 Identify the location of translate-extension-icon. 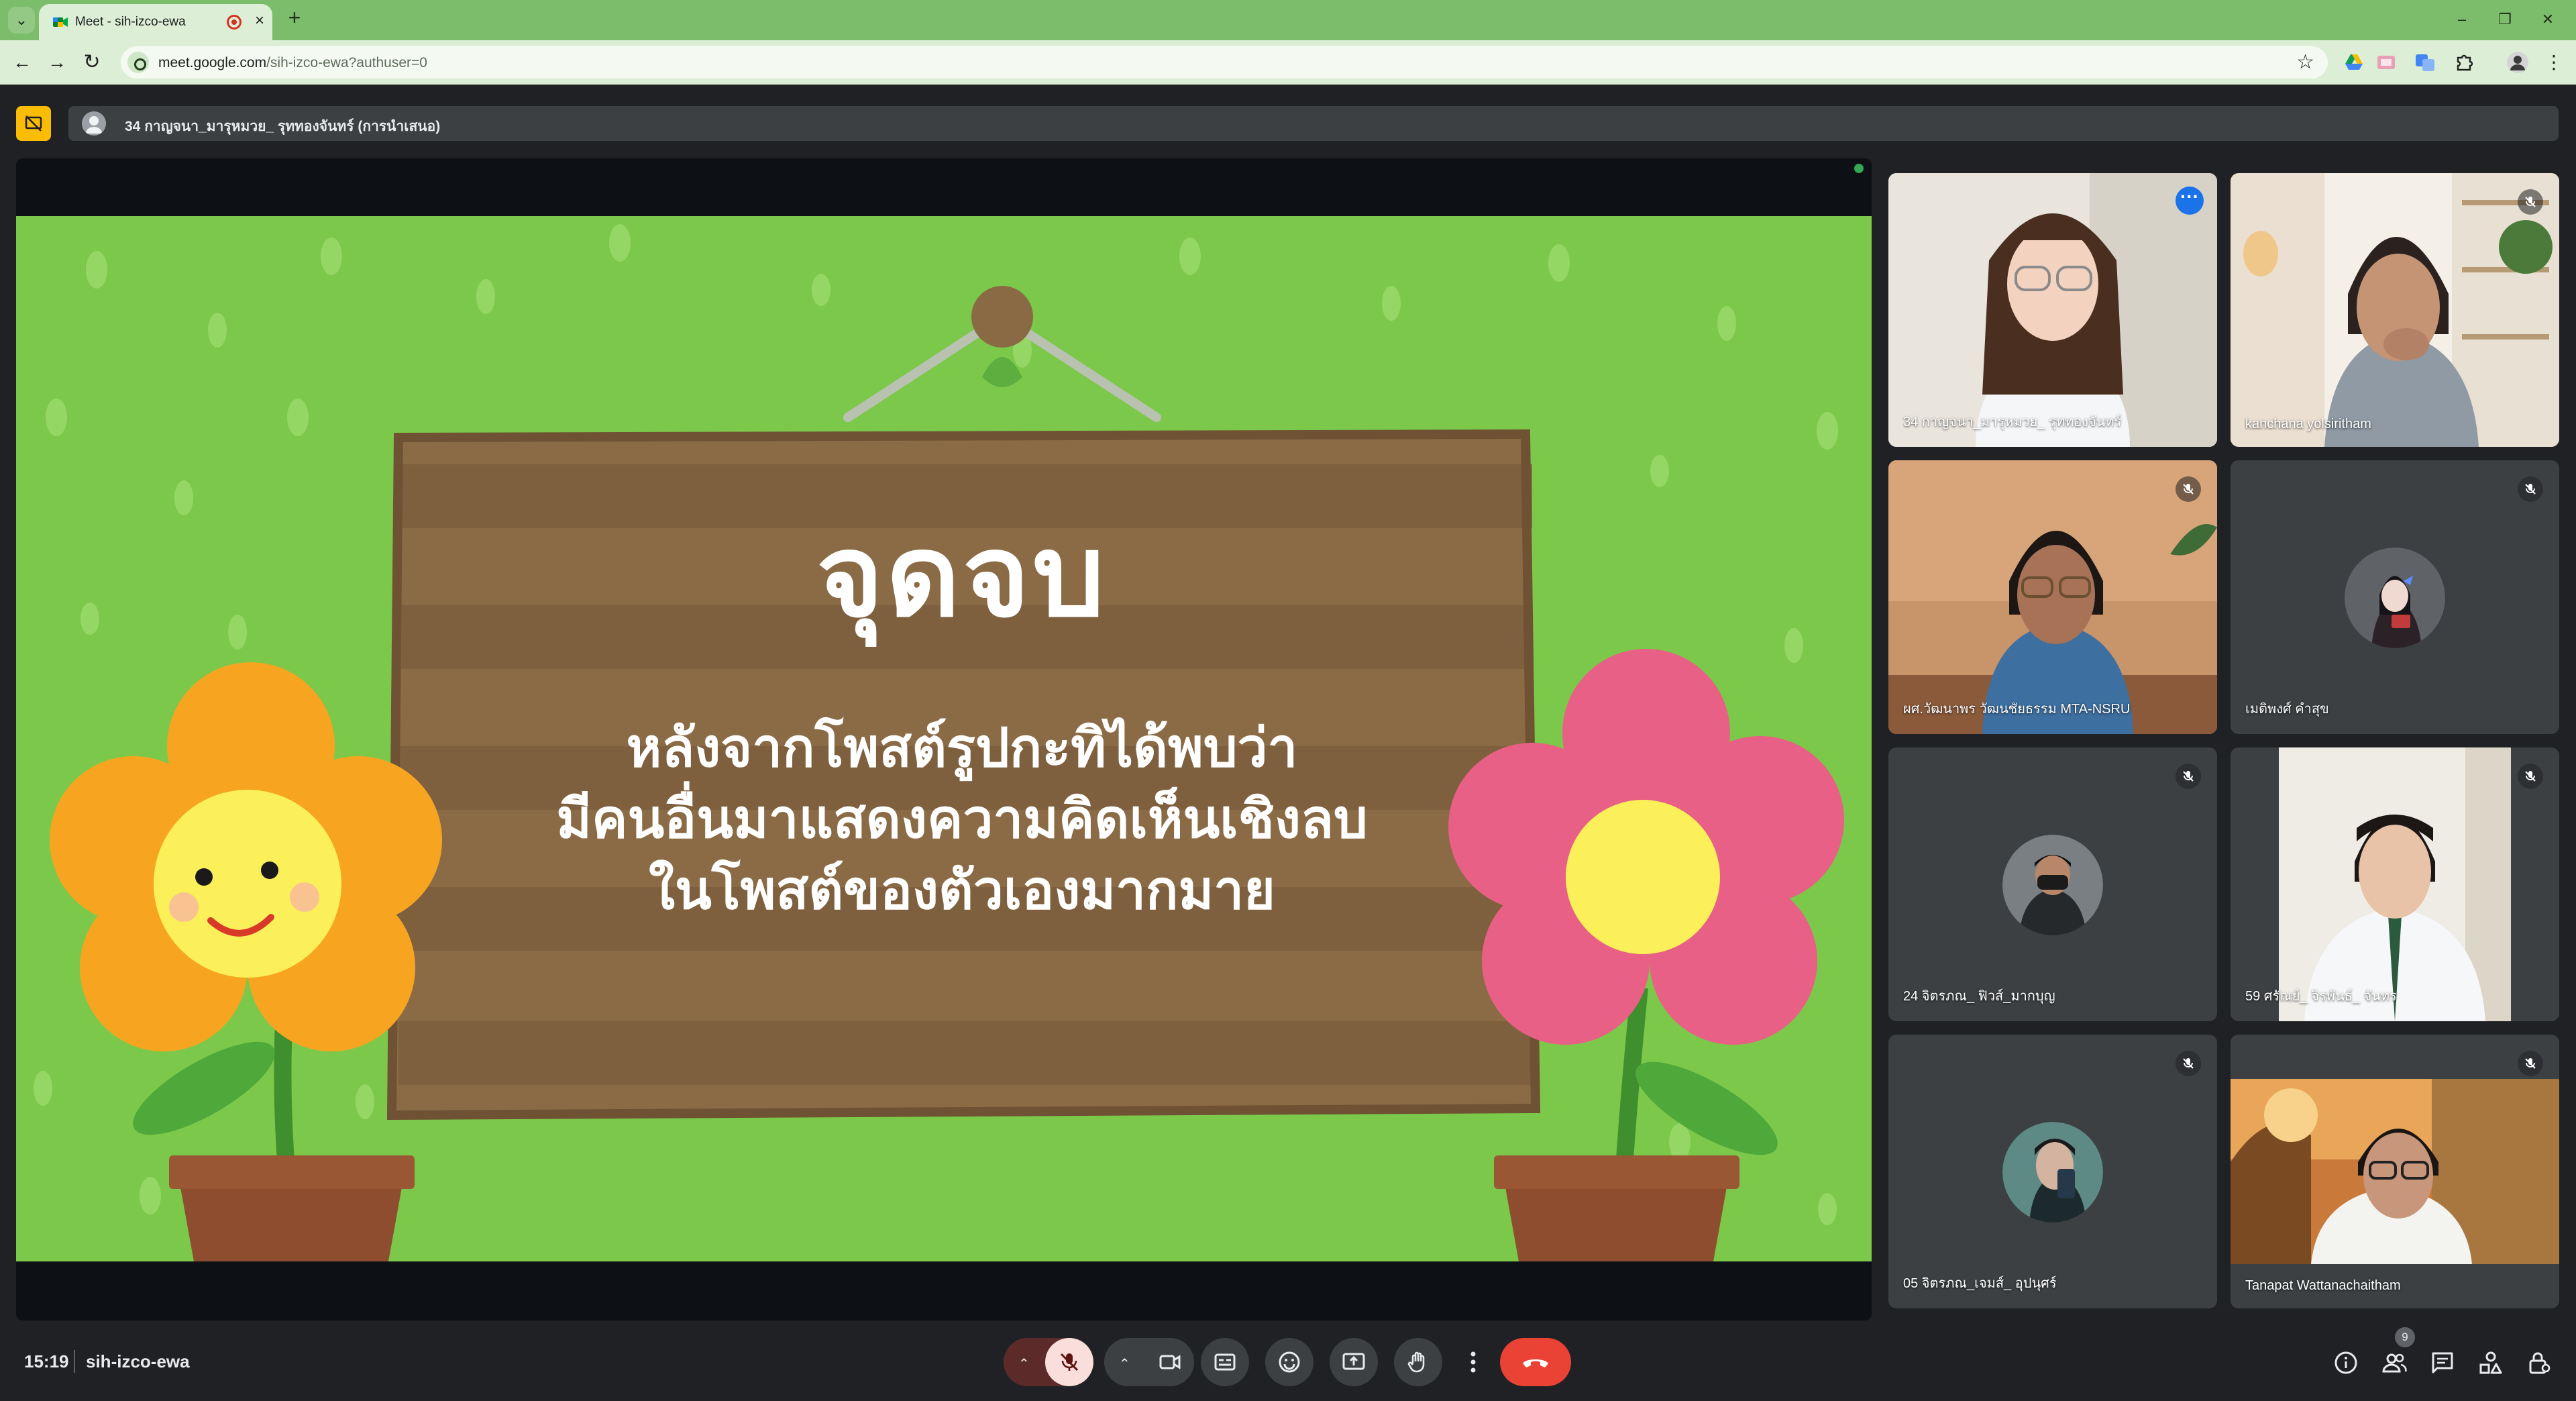
(2425, 62).